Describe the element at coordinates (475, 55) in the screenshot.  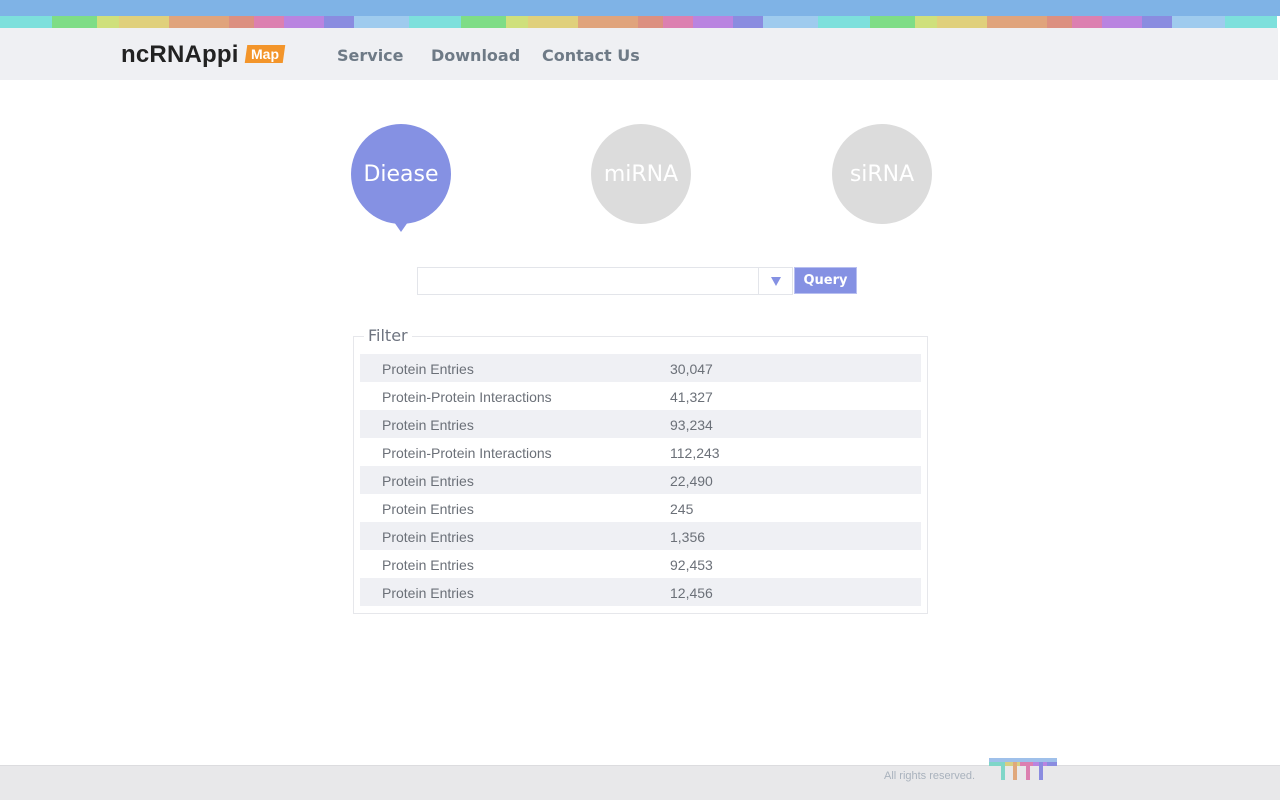
I see `nav-download: Download` at that location.